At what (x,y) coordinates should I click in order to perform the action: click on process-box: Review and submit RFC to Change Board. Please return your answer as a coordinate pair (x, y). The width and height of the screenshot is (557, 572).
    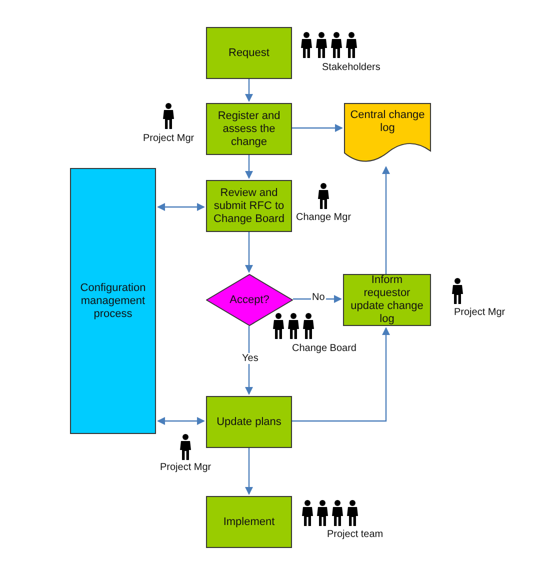
    Looking at the image, I should click on (249, 206).